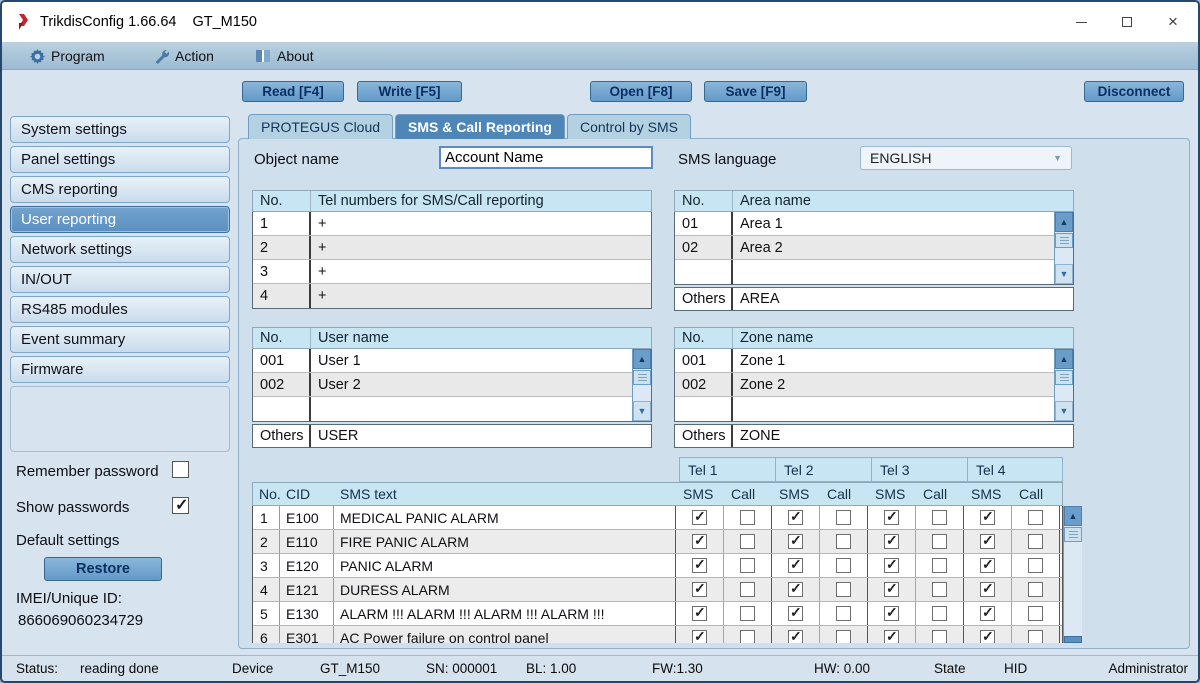 The width and height of the screenshot is (1200, 683). Describe the element at coordinates (903, 436) in the screenshot. I see `others-value-cell: ZONE` at that location.